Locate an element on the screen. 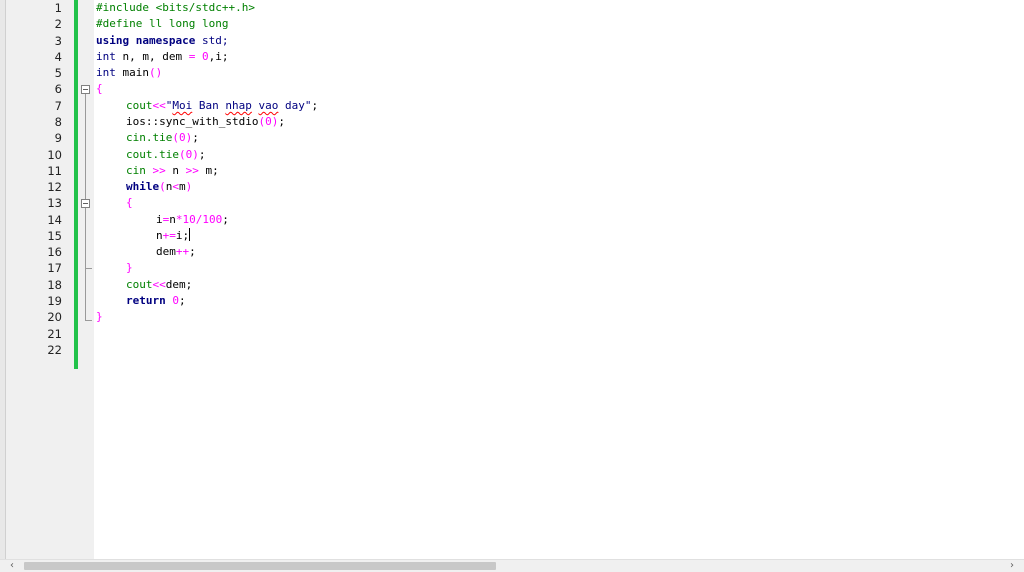  operator: += is located at coordinates (169, 235).